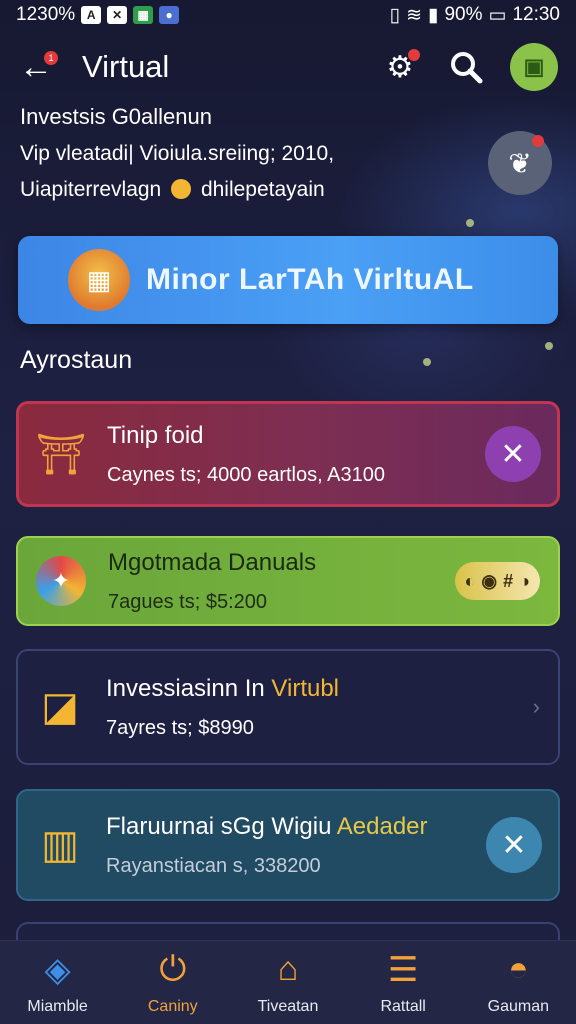 This screenshot has width=576, height=1024. I want to click on profile-icon: ▣, so click(534, 66).